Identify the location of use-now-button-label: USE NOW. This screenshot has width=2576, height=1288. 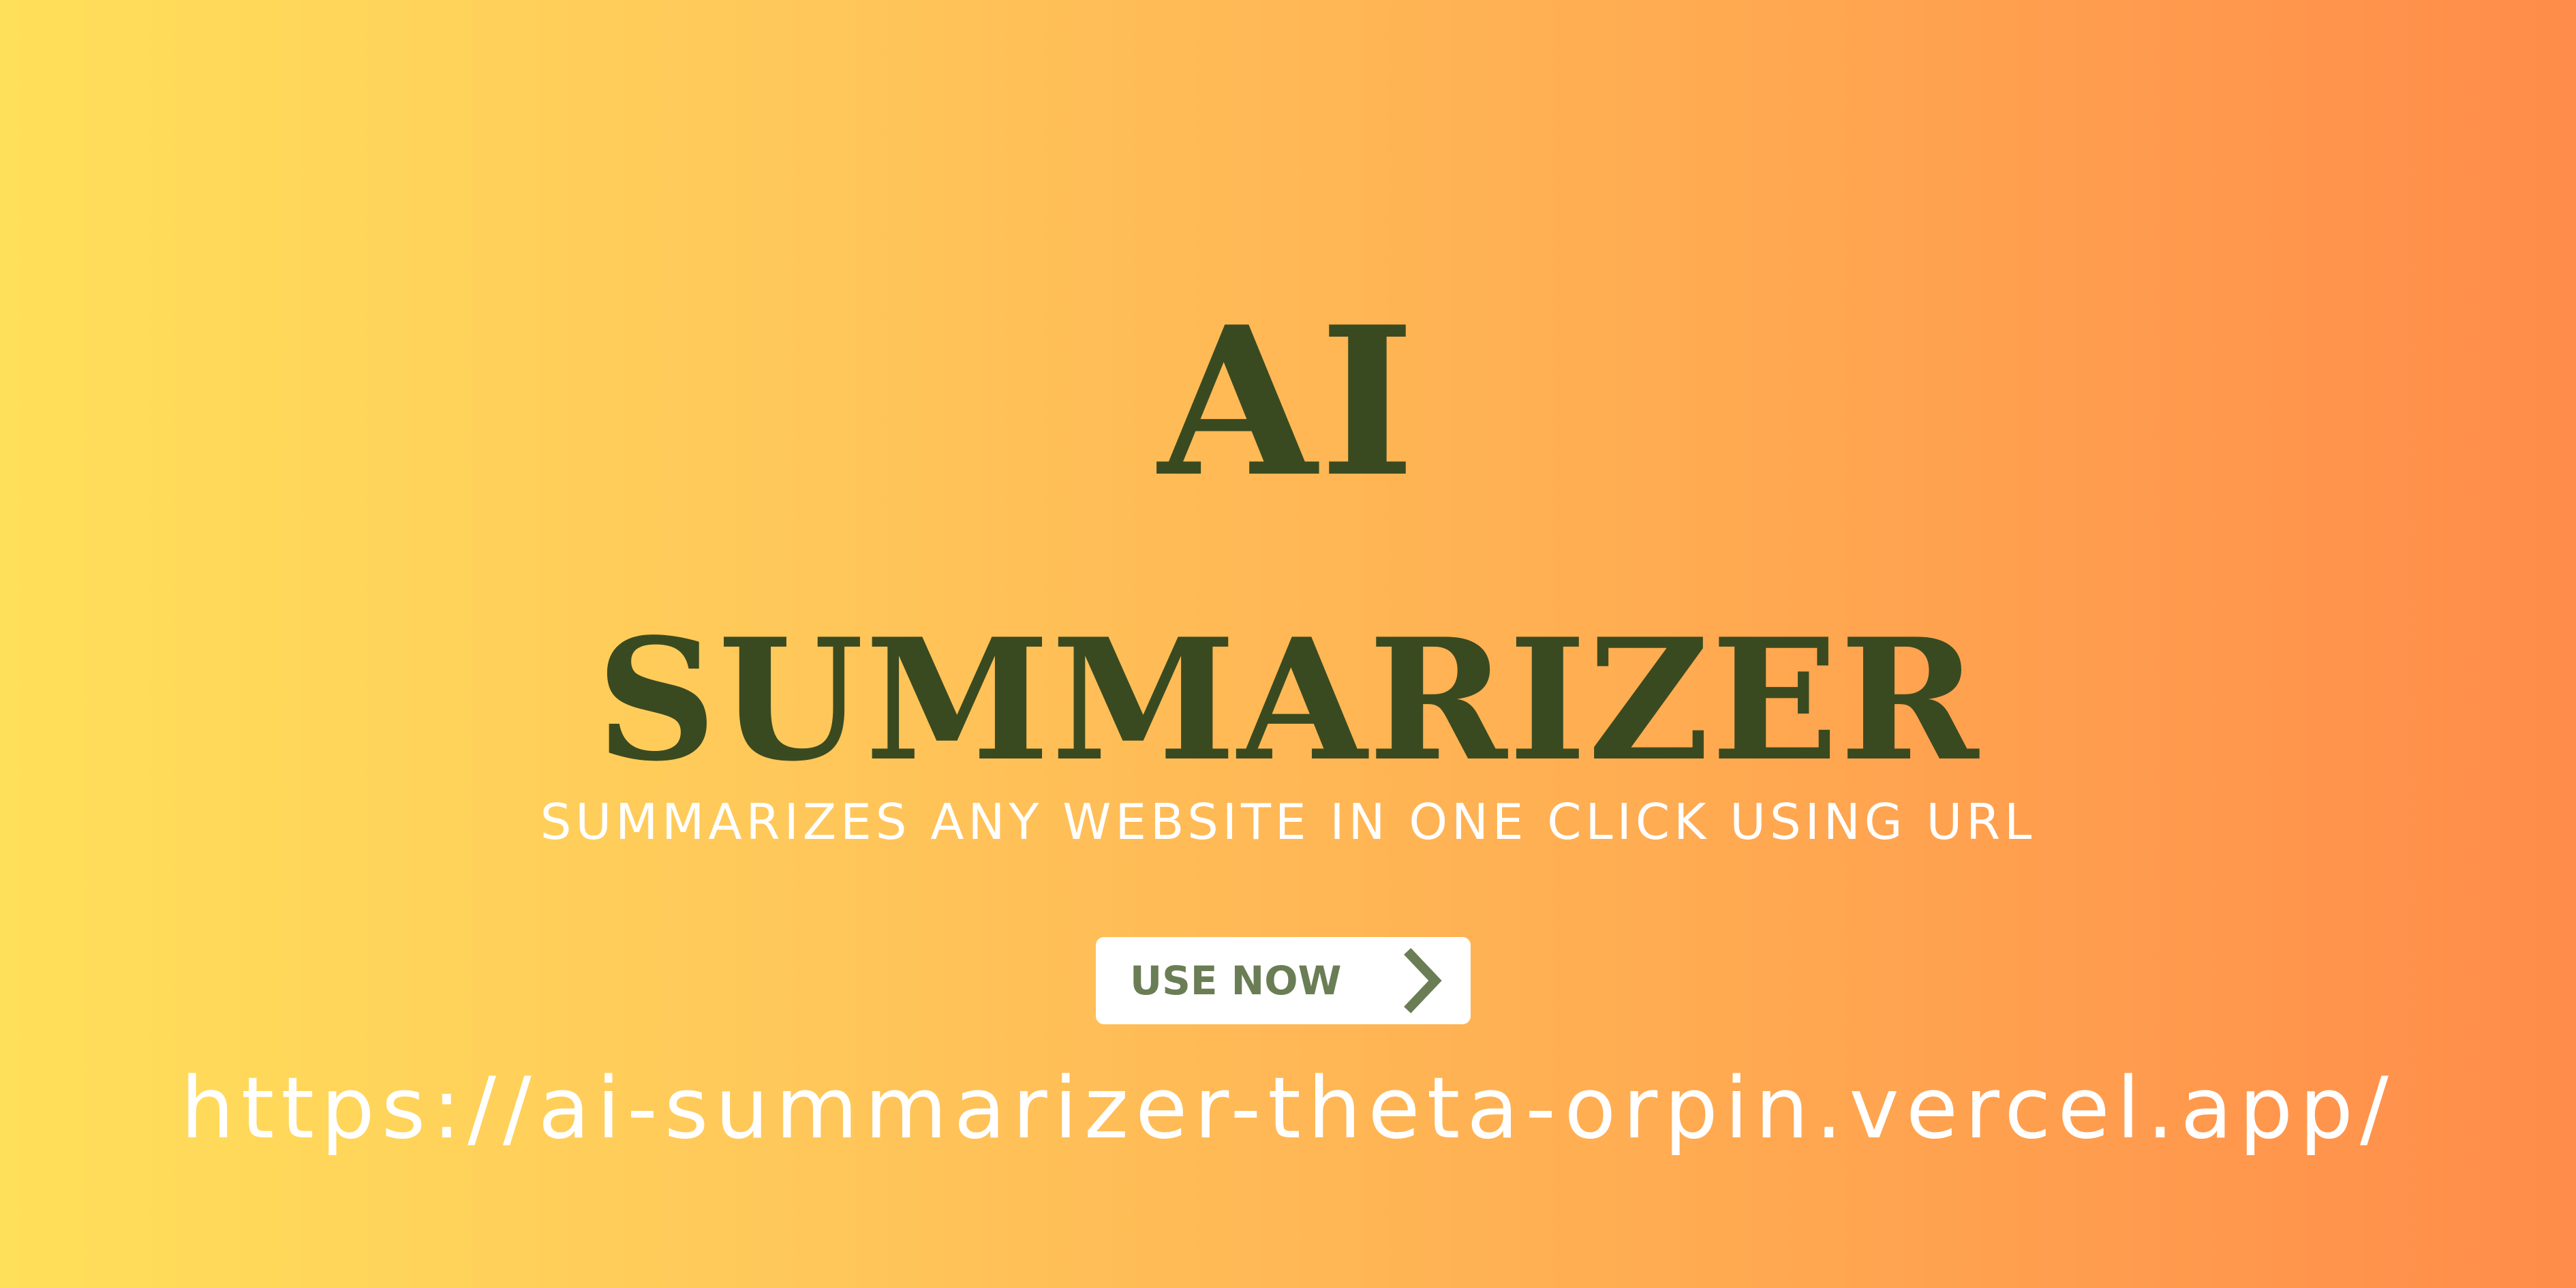
(1236, 980).